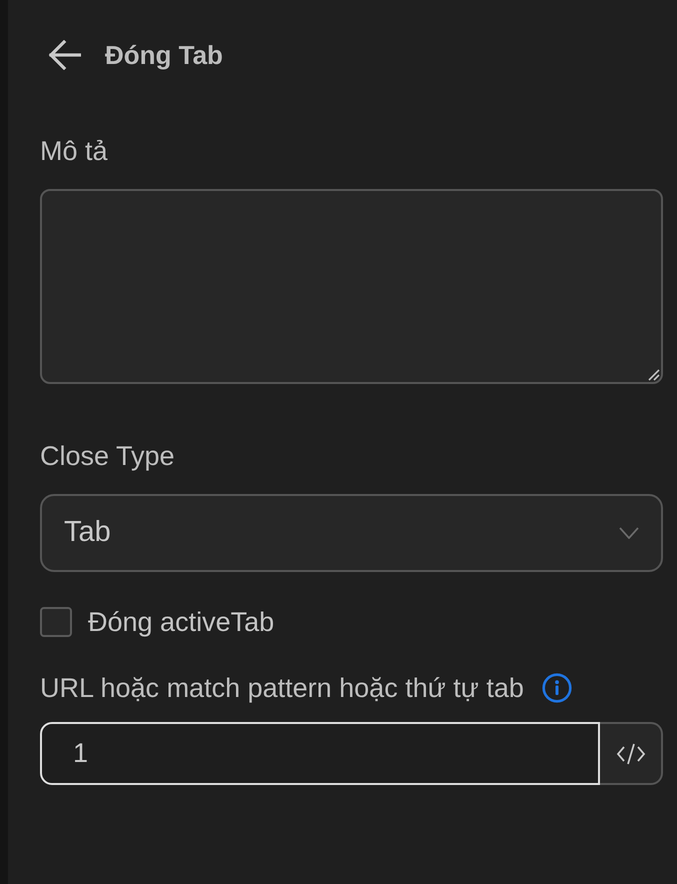  Describe the element at coordinates (108, 456) in the screenshot. I see `field-label: Close Type` at that location.